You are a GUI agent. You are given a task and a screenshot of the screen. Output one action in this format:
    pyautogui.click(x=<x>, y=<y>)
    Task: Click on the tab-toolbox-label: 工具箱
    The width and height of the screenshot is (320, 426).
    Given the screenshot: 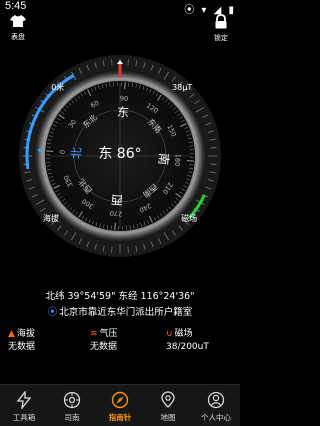 What is the action you would take?
    pyautogui.click(x=24, y=417)
    